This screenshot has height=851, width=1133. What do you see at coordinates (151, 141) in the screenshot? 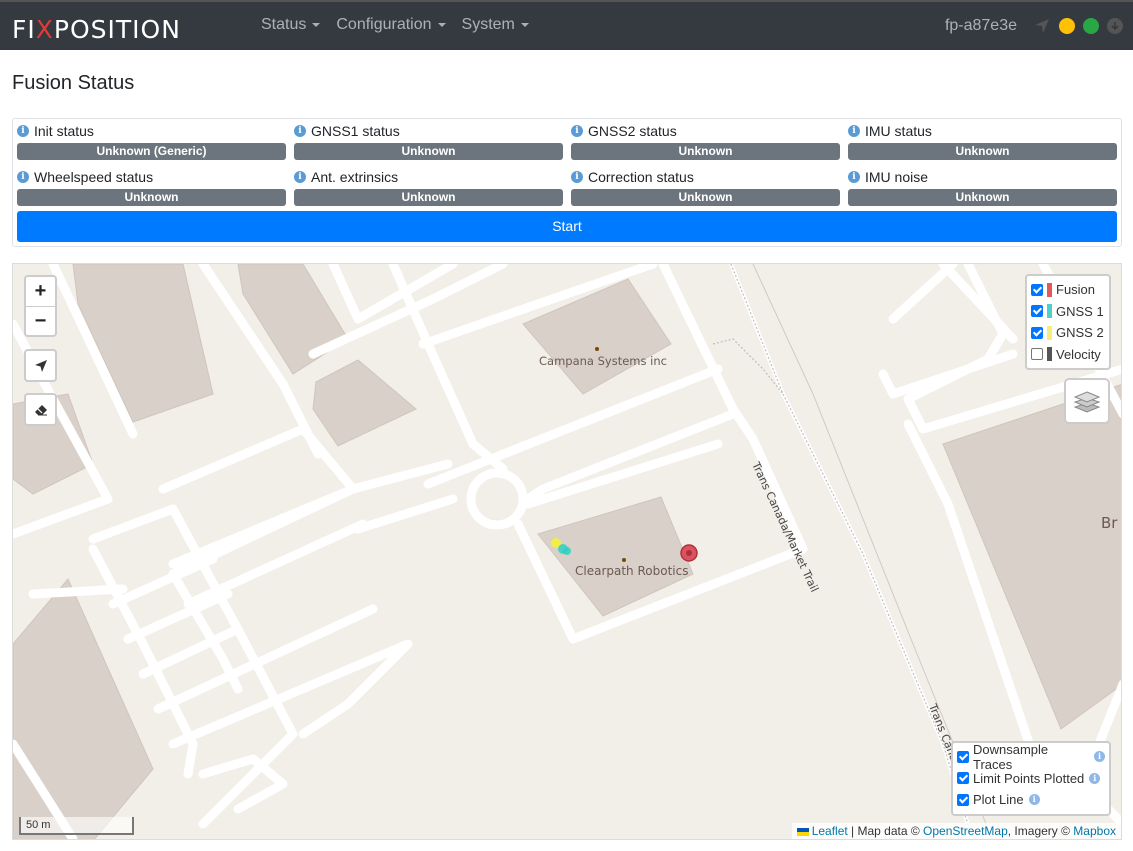
I see `init-status: i Init status Unknown (Generic)` at bounding box center [151, 141].